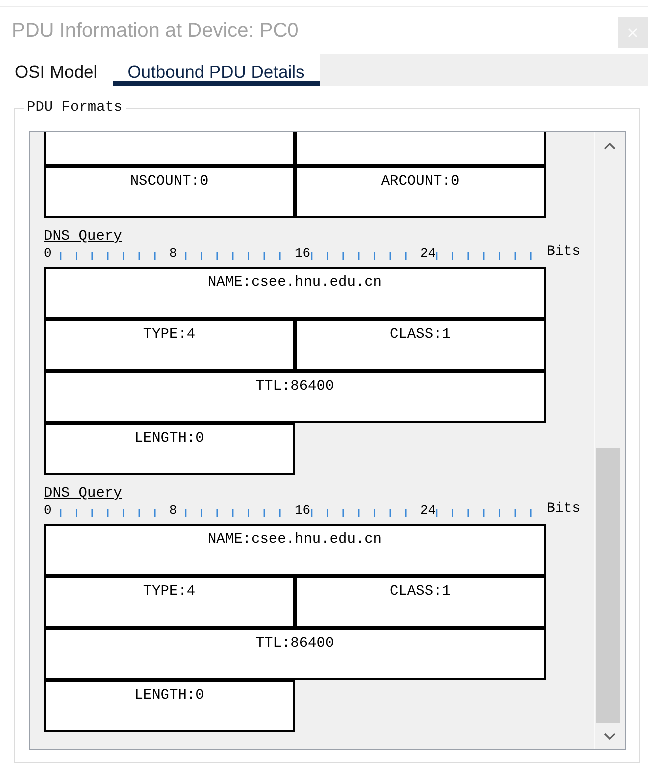  What do you see at coordinates (420, 192) in the screenshot?
I see `pdu-field: ARCOUNT:0` at bounding box center [420, 192].